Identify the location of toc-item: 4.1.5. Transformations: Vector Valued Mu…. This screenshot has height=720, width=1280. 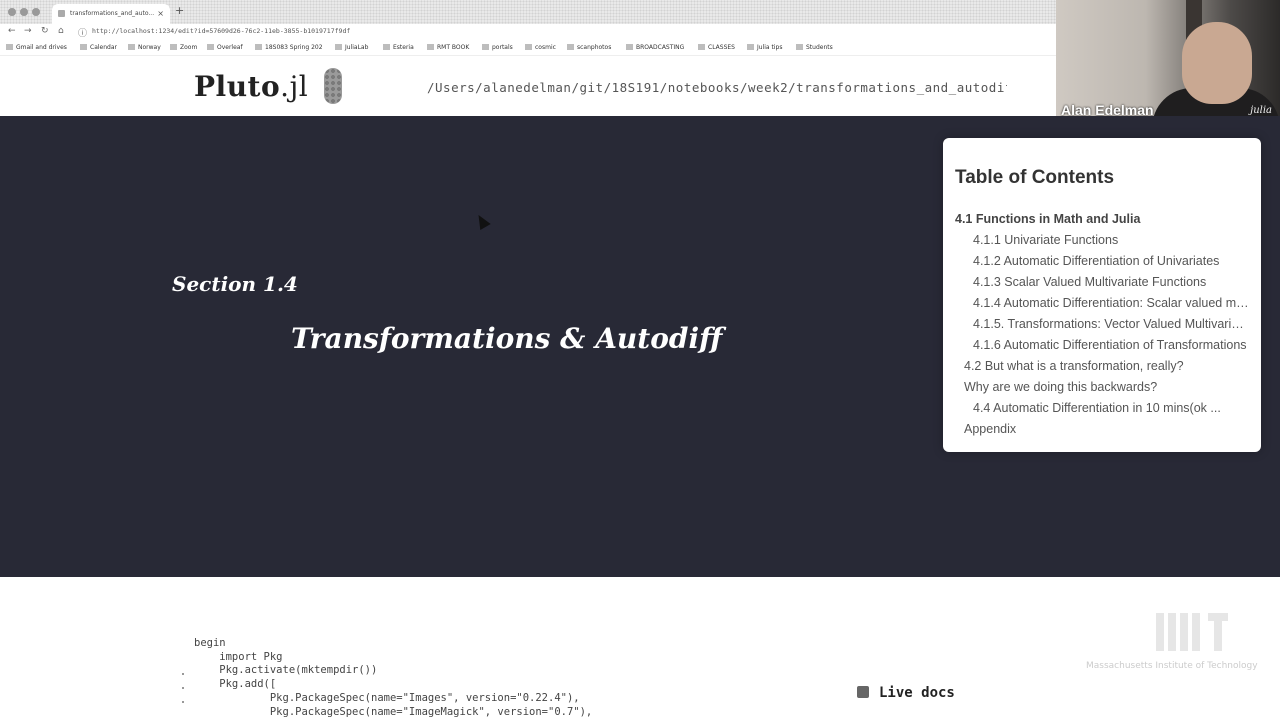
(1111, 324).